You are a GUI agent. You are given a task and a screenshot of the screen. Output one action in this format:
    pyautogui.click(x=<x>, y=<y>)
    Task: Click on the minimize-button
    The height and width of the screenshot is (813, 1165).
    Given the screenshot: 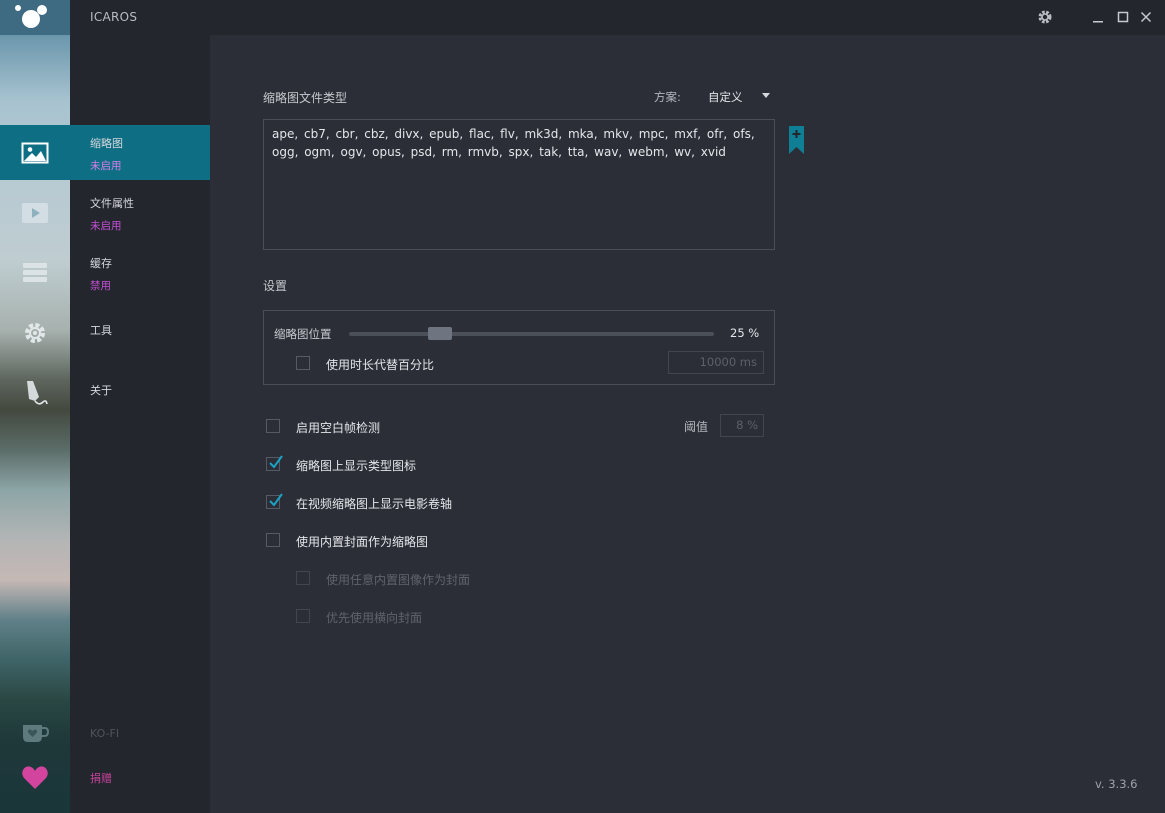 What is the action you would take?
    pyautogui.click(x=1098, y=17)
    